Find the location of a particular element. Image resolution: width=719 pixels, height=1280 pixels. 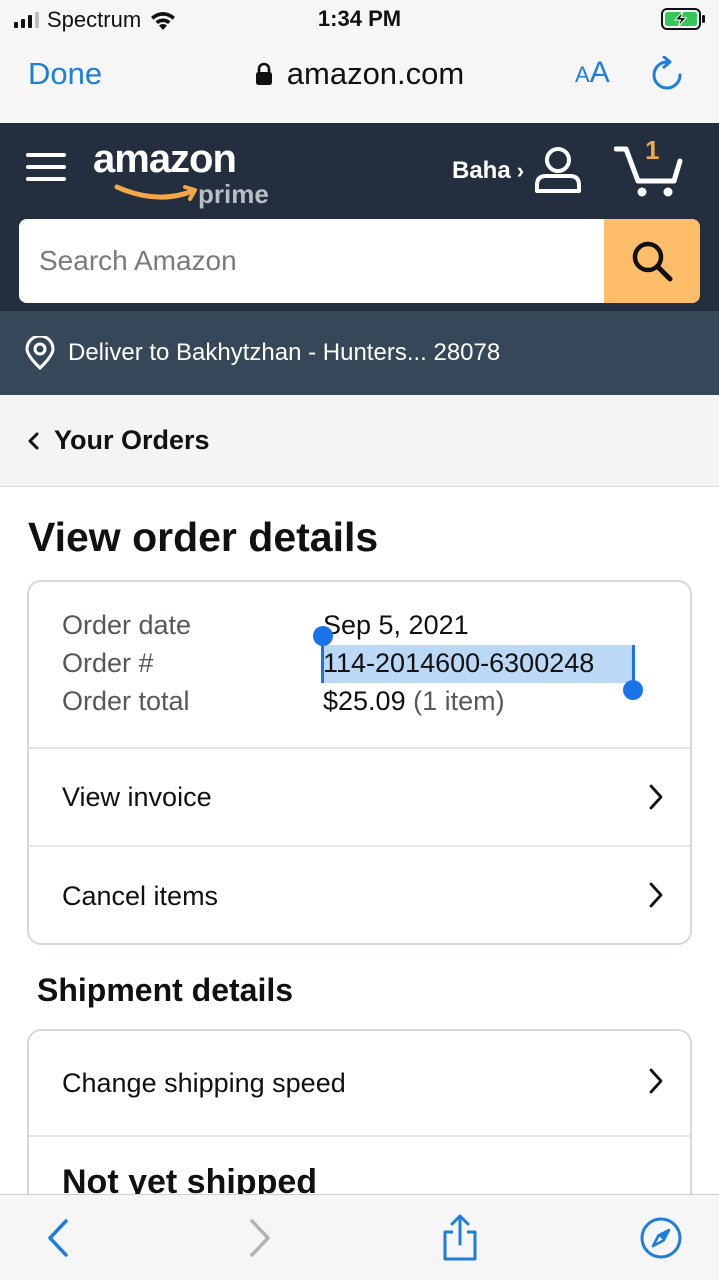

search-button is located at coordinates (652, 261).